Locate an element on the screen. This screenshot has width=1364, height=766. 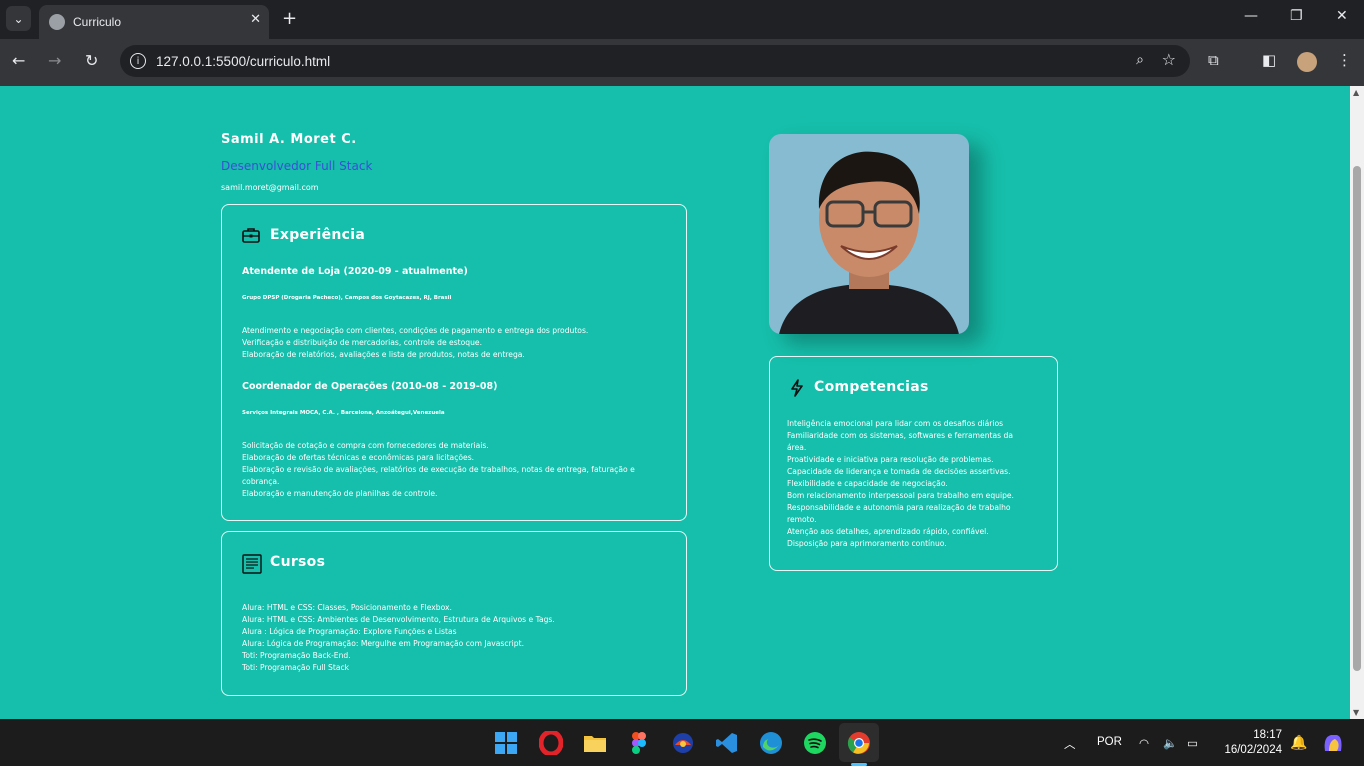
copilot-icon is located at coordinates (1333, 743).